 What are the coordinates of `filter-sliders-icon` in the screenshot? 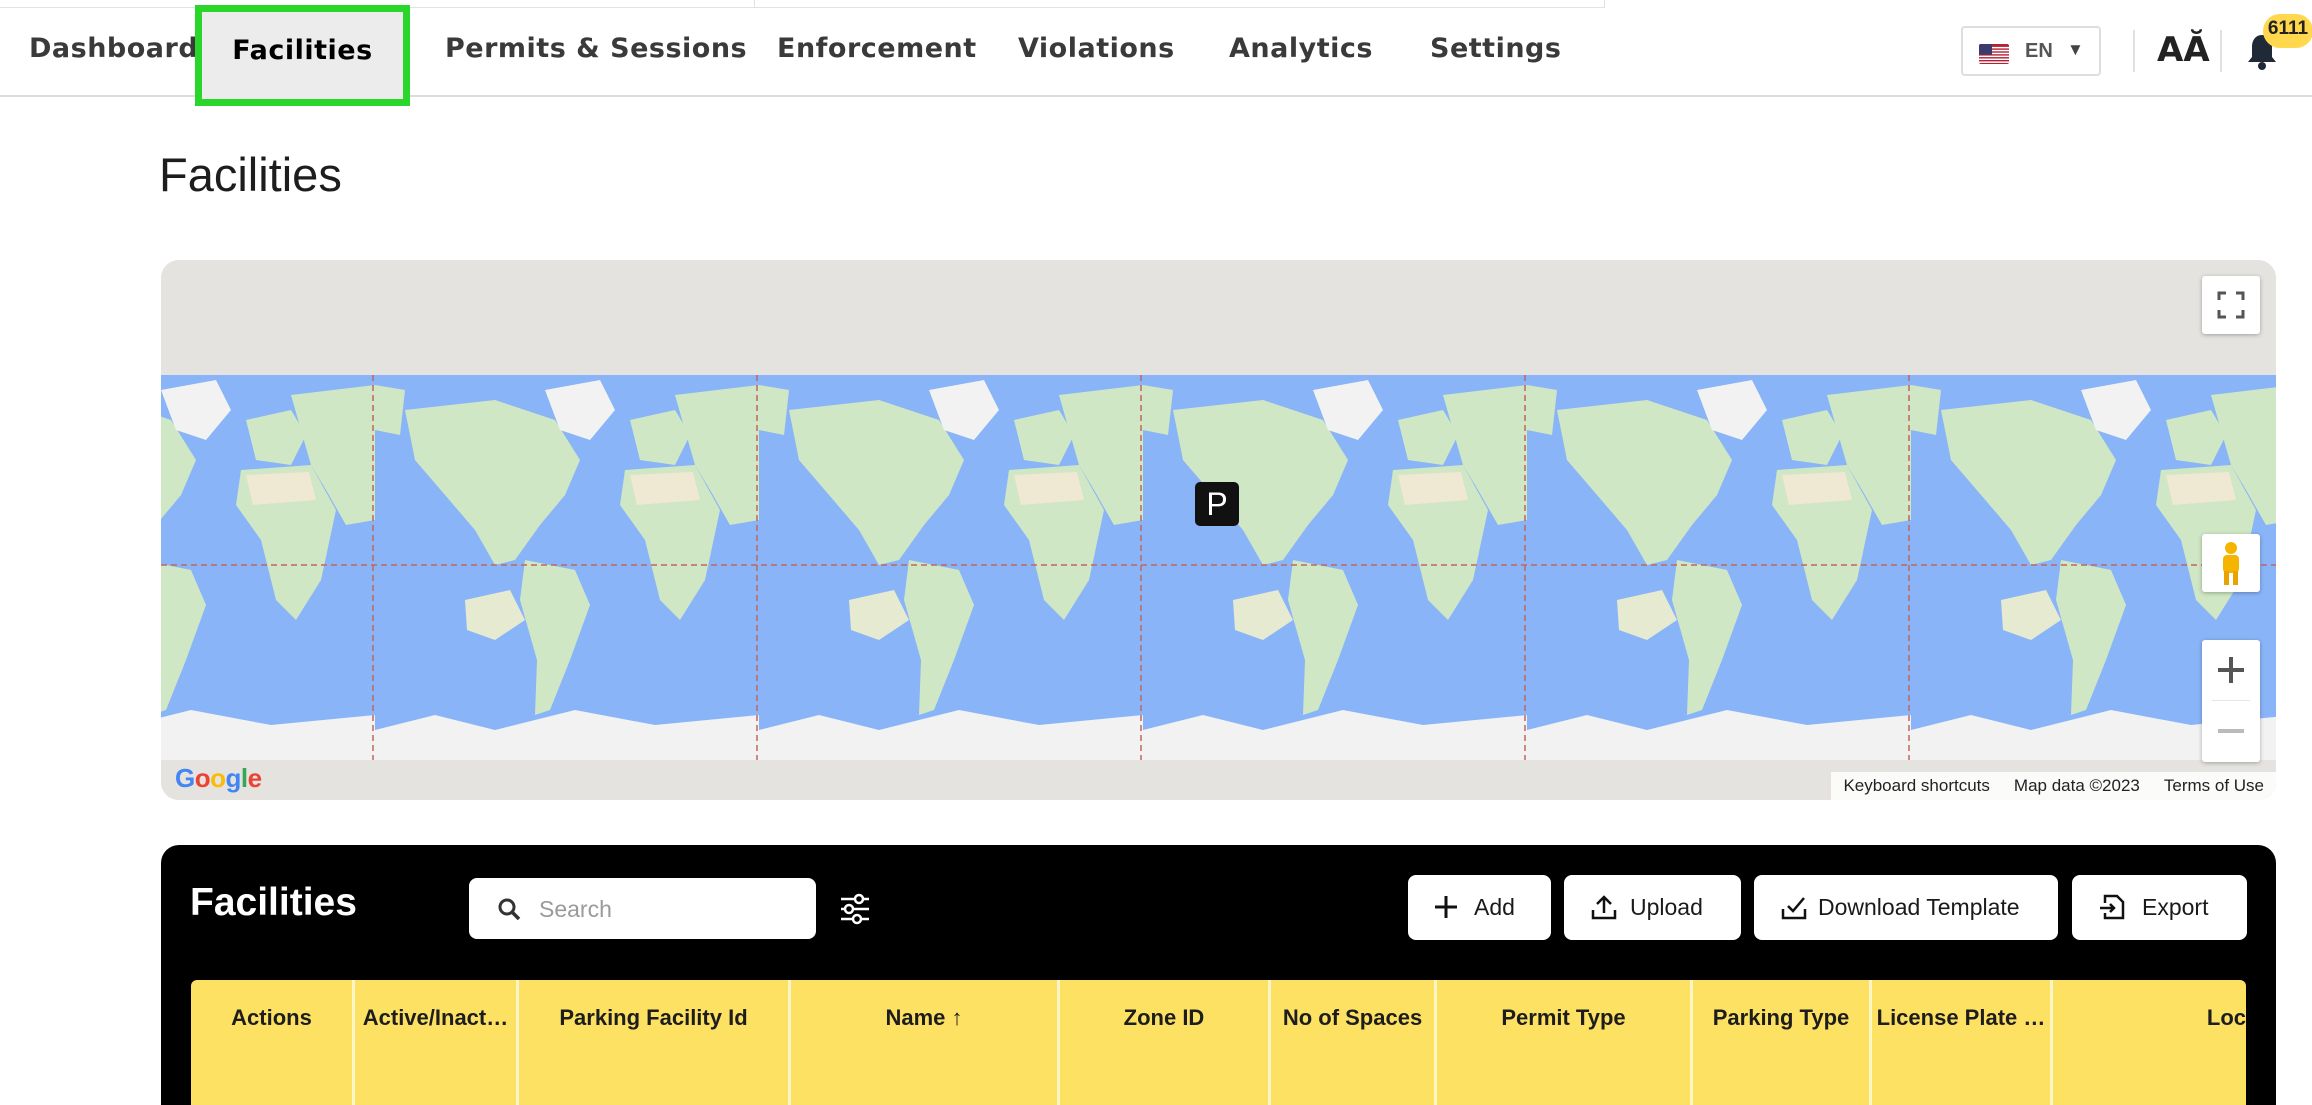 It's located at (855, 909).